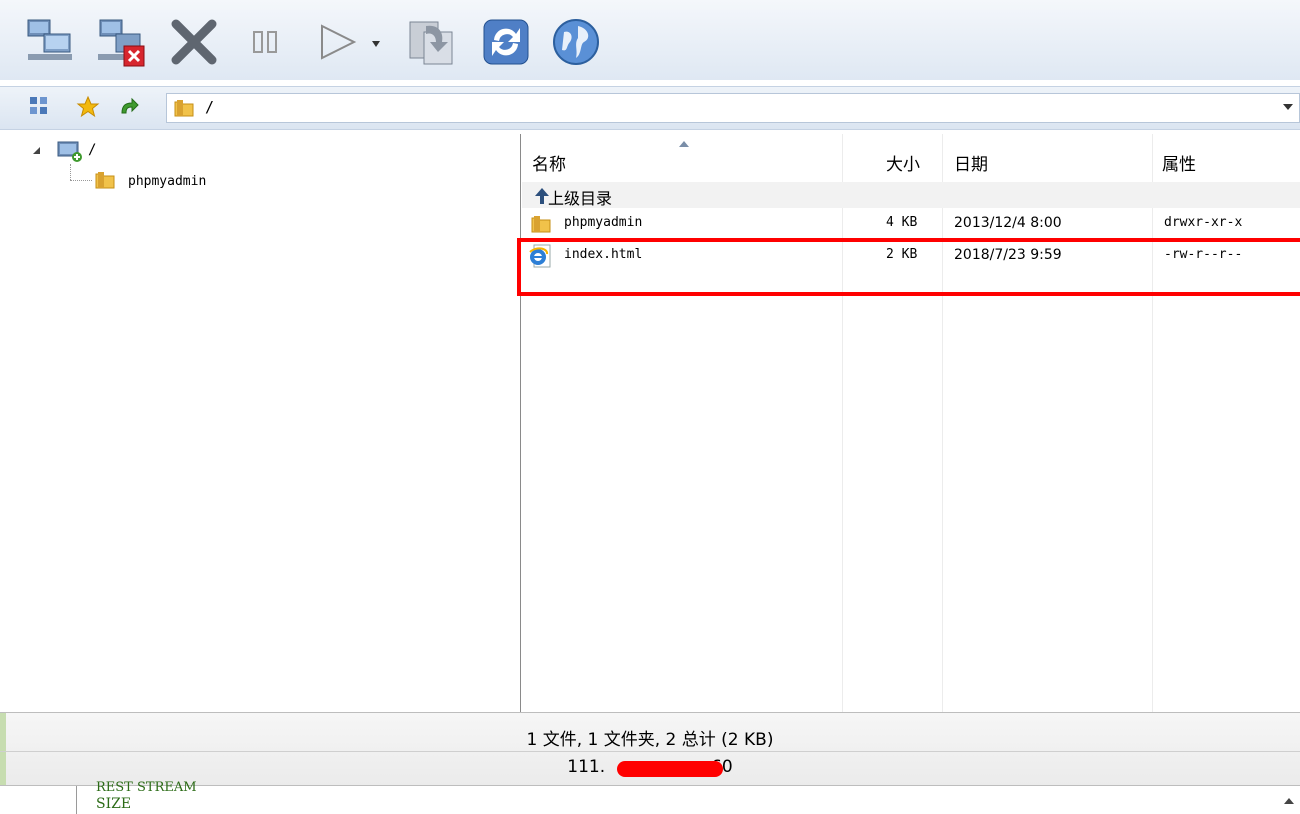 Image resolution: width=1300 pixels, height=814 pixels. I want to click on close-icon, so click(194, 42).